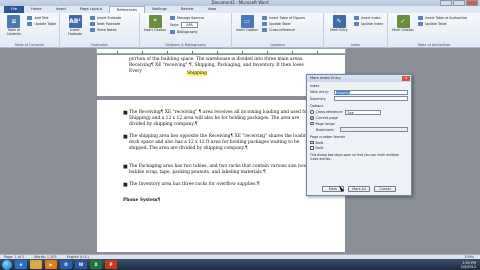 The image size is (480, 270). Describe the element at coordinates (325, 78) in the screenshot. I see `dialog-title: Mark Index Entry` at that location.